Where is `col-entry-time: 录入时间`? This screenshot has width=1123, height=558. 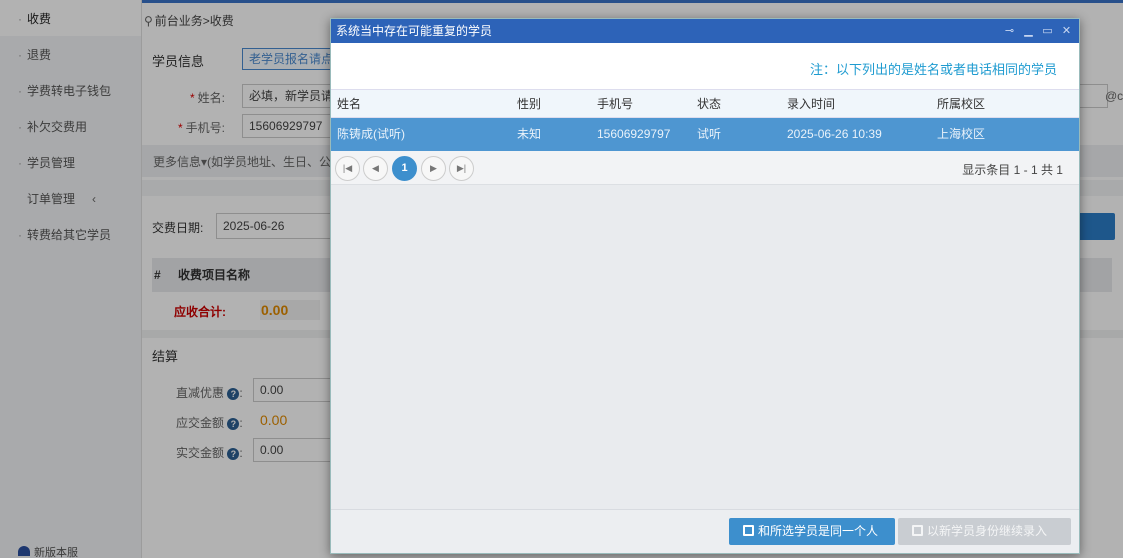
col-entry-time: 录入时间 is located at coordinates (811, 104).